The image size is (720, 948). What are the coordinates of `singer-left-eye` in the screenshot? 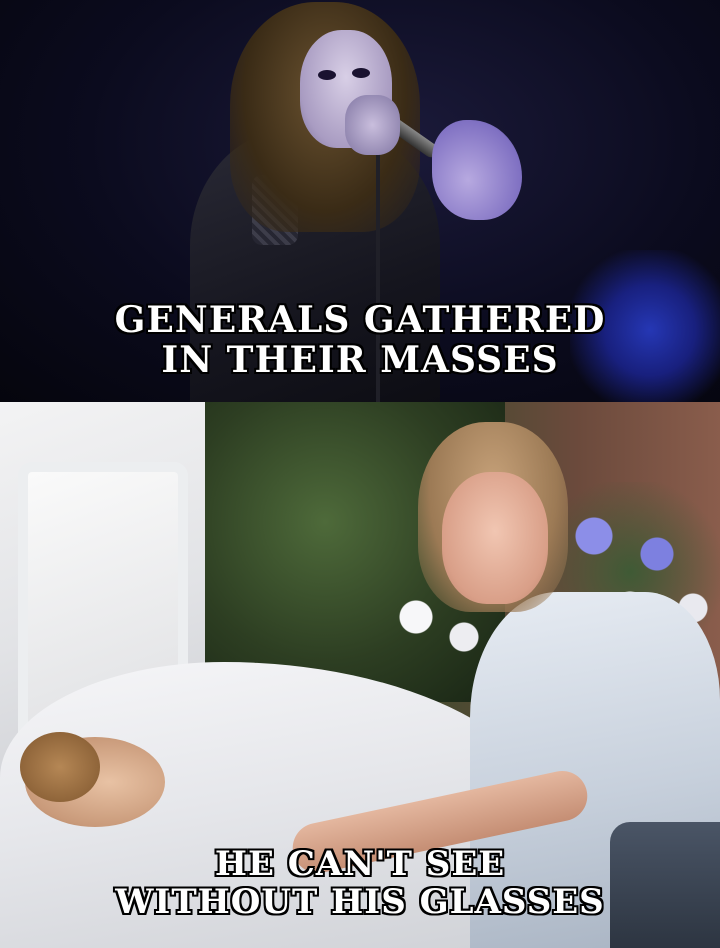 It's located at (327, 75).